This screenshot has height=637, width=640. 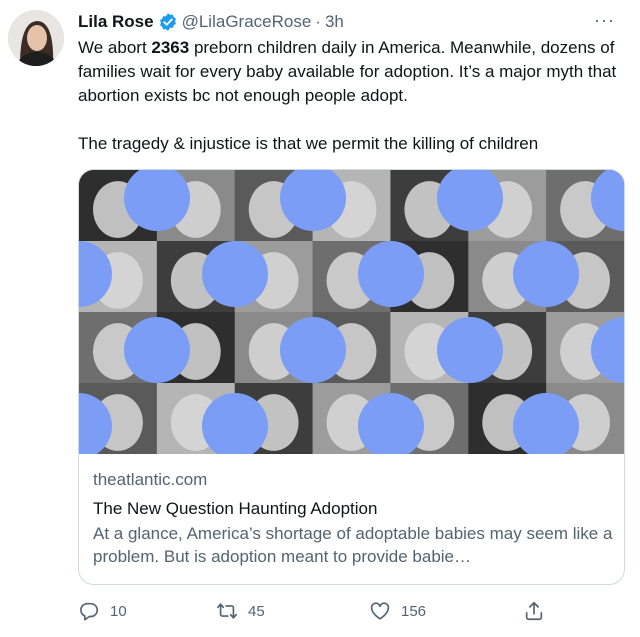 What do you see at coordinates (334, 22) in the screenshot?
I see `tweet-timestamp: 3h` at bounding box center [334, 22].